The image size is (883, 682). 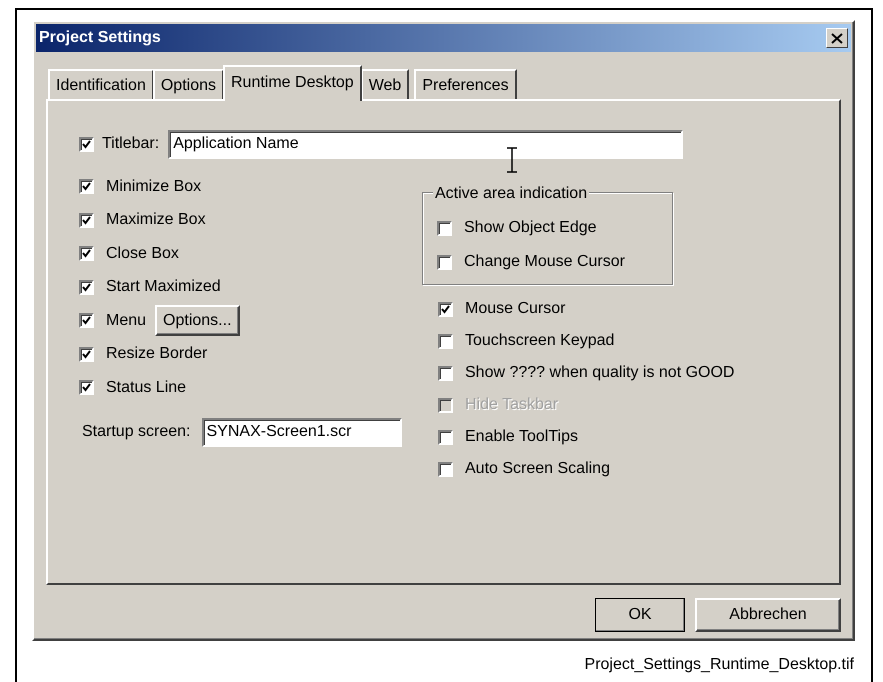 What do you see at coordinates (292, 83) in the screenshot?
I see `tab: Runtime Desktop` at bounding box center [292, 83].